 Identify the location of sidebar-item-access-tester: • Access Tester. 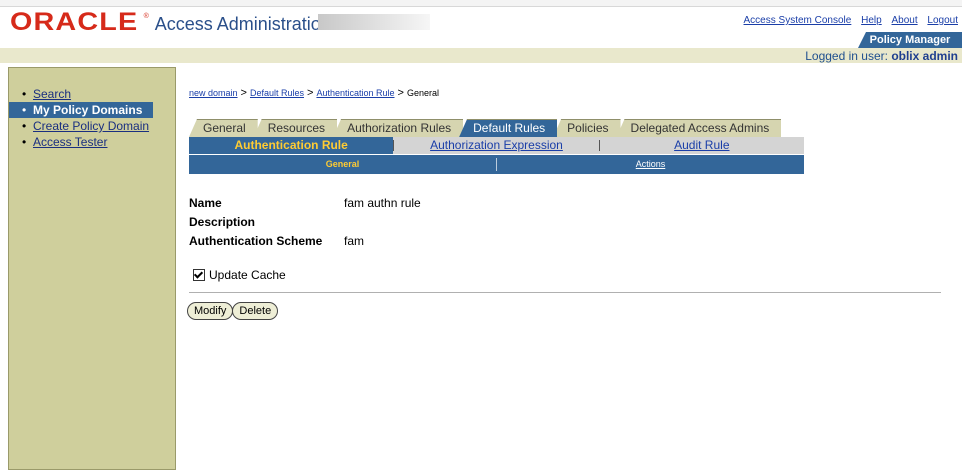
(92, 142).